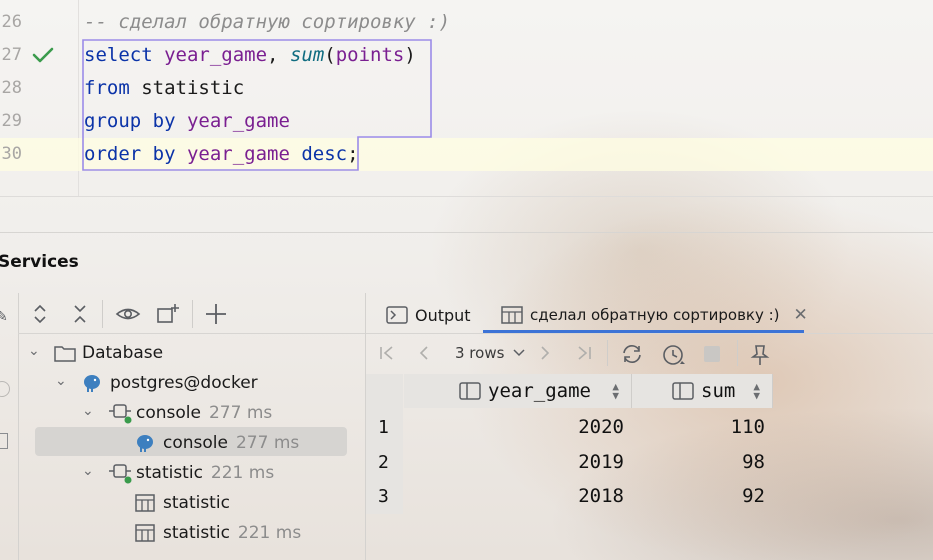 The height and width of the screenshot is (560, 933). Describe the element at coordinates (480, 353) in the screenshot. I see `row-count-label: 3 rows` at that location.